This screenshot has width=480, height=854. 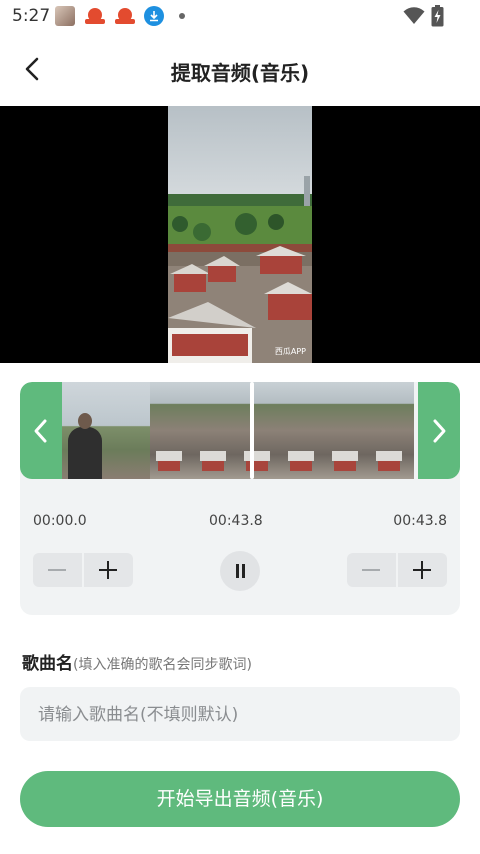 I want to click on trim-start-handle, so click(x=41, y=430).